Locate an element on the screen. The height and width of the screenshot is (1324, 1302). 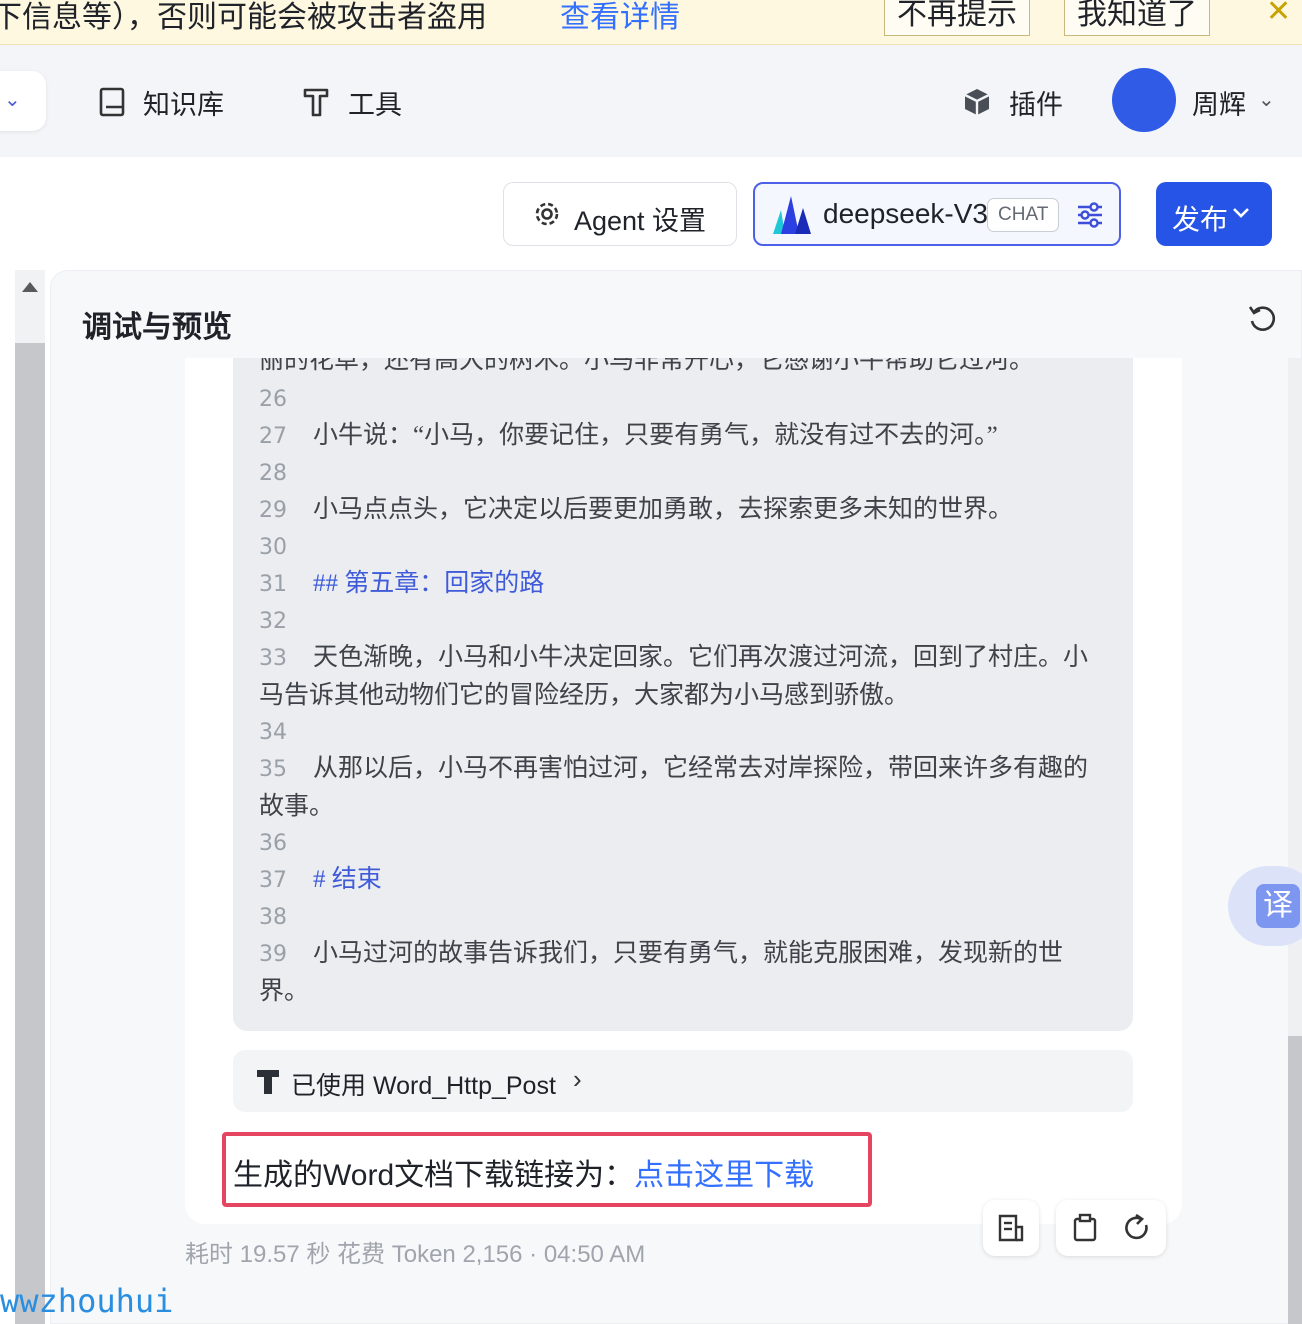
banner-message: 下信息等），否则可能会被攻击者盗用 is located at coordinates (243, 17).